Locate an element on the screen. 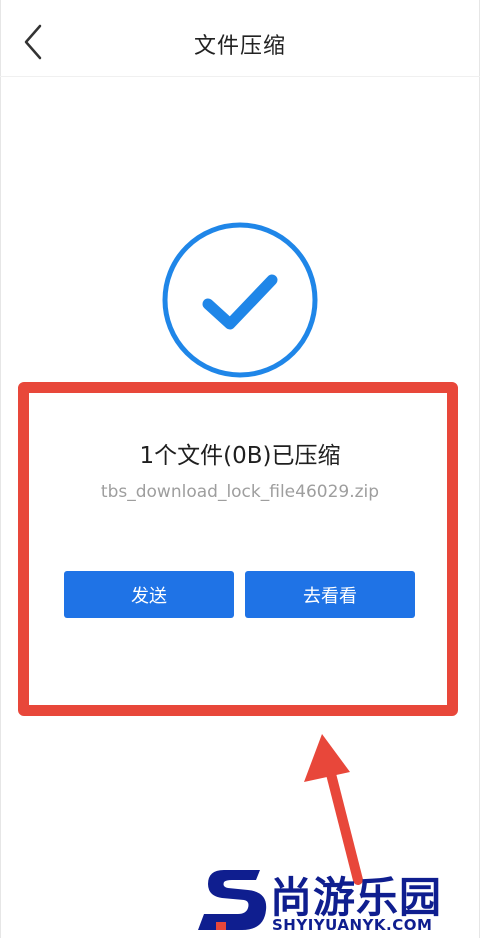 The height and width of the screenshot is (938, 480). watermark-logo-icon is located at coordinates (232, 900).